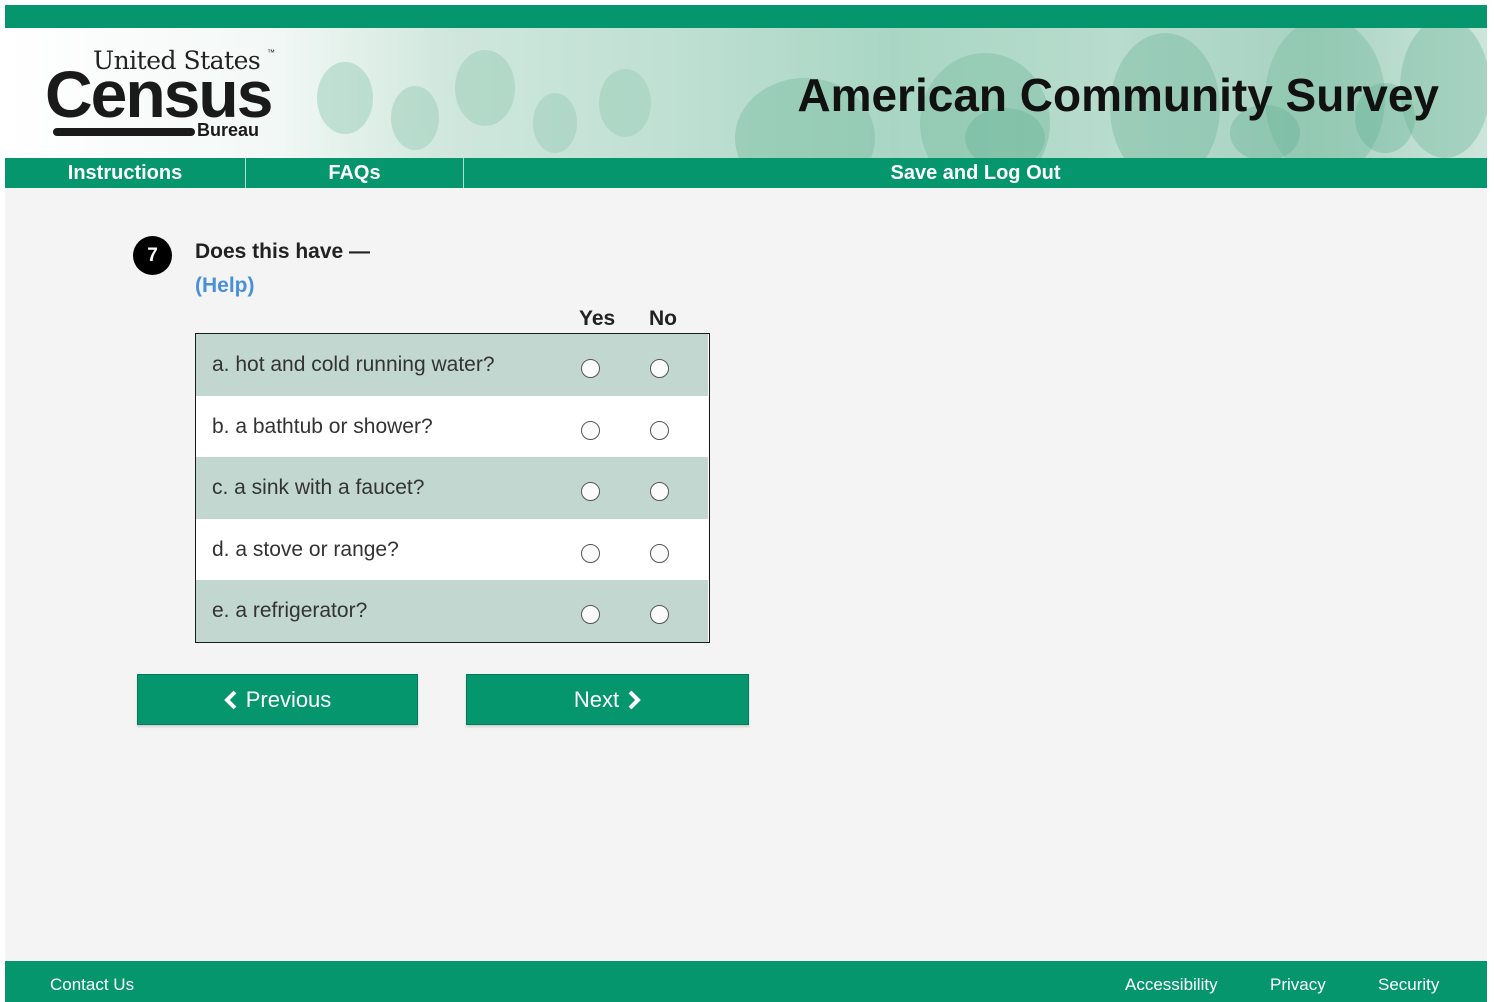 This screenshot has height=1002, width=1494. I want to click on question-row-c: c. a sink with a faucet?, so click(452, 488).